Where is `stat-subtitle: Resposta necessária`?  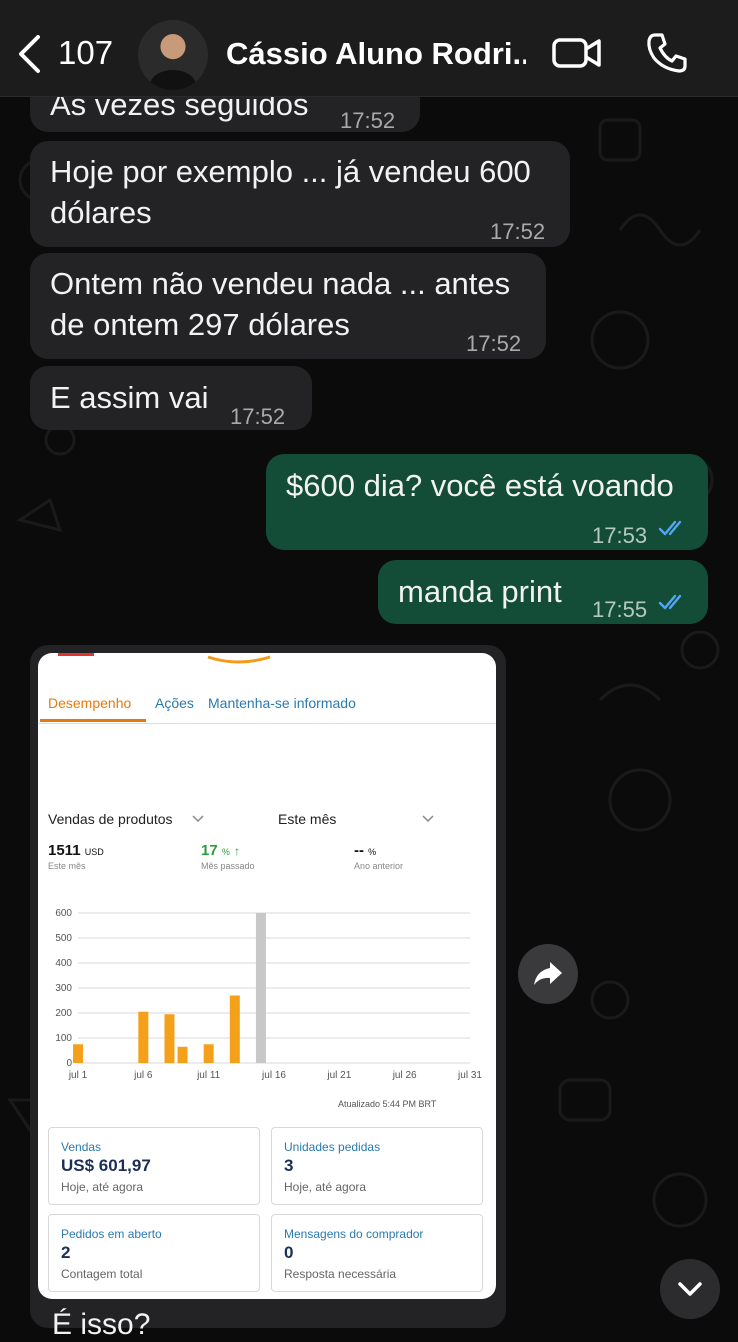 stat-subtitle: Resposta necessária is located at coordinates (340, 1274).